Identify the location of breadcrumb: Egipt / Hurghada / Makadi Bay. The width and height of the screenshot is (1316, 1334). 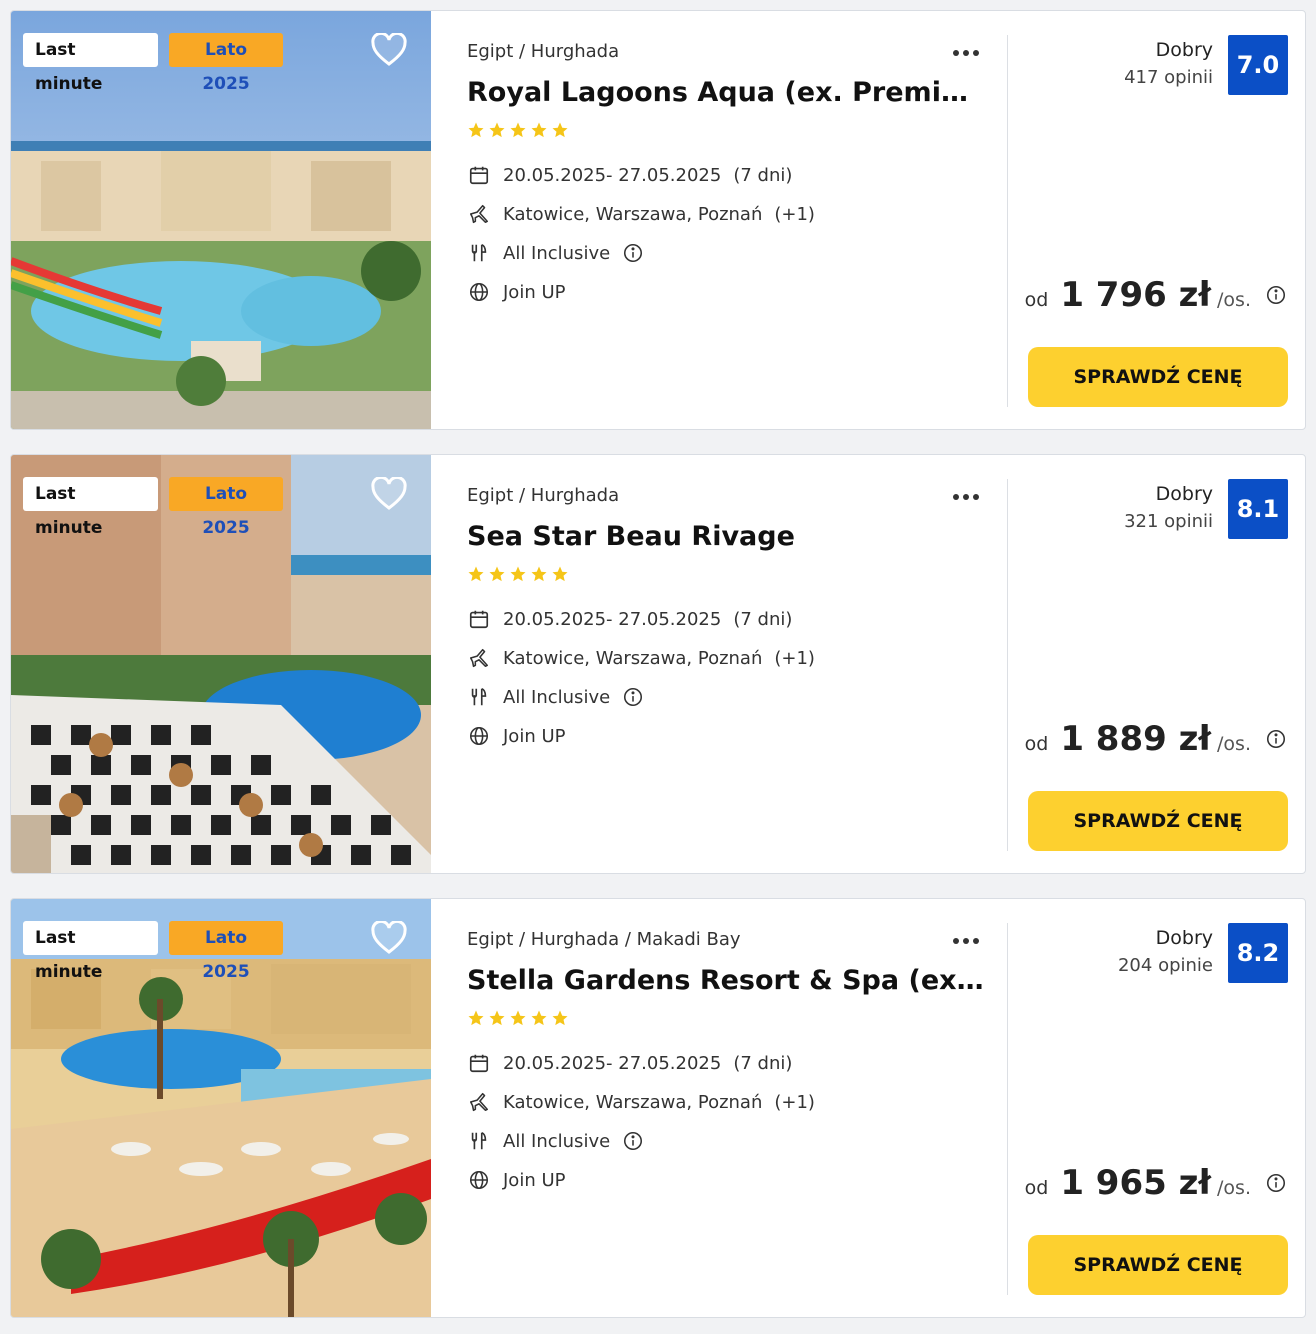
(604, 939).